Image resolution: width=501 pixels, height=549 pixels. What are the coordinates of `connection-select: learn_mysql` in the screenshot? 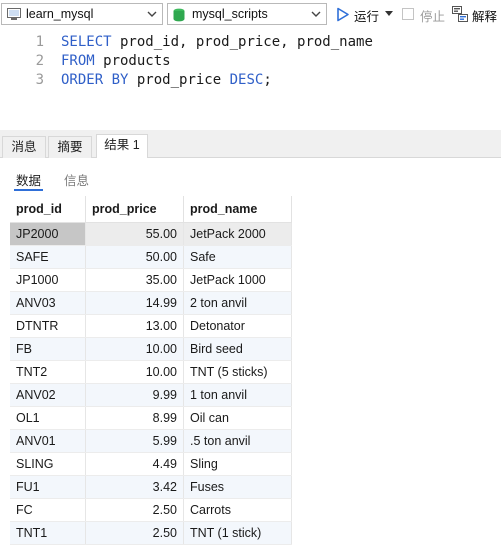 It's located at (82, 14).